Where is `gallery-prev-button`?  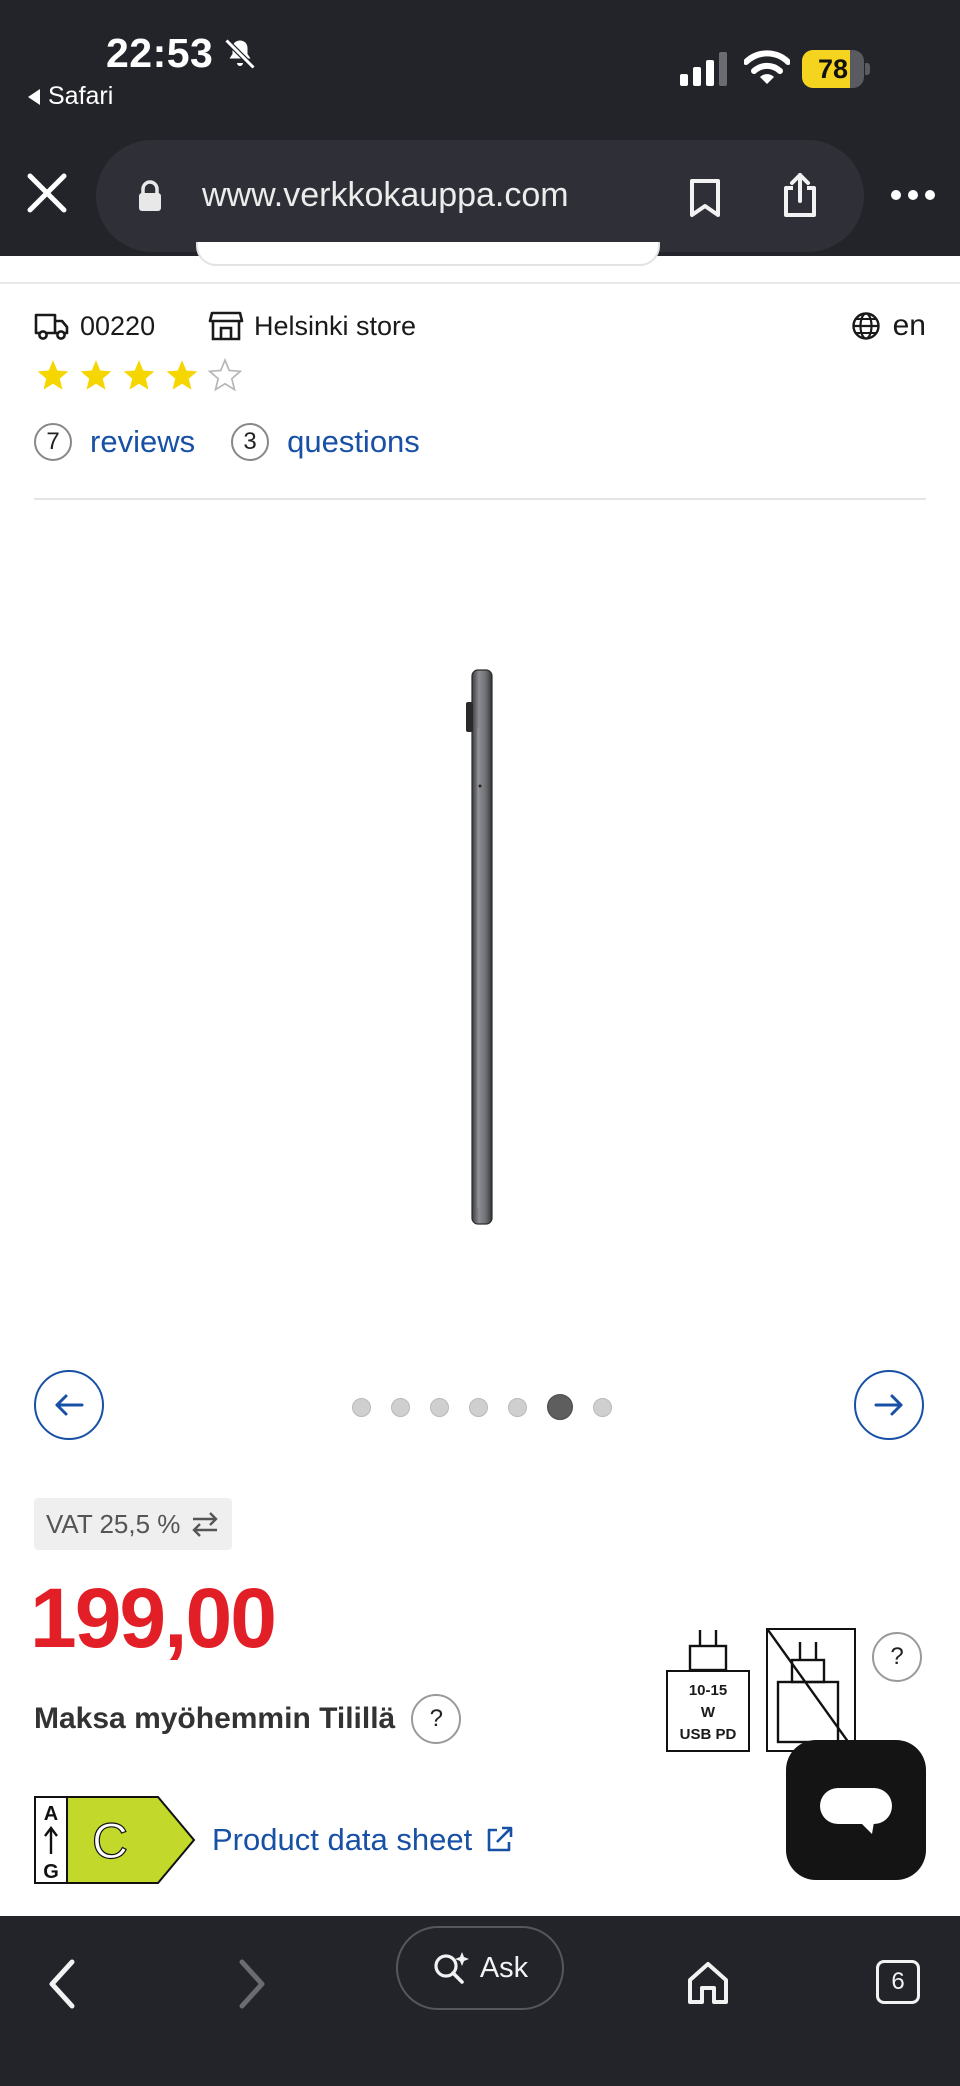 gallery-prev-button is located at coordinates (69, 1405).